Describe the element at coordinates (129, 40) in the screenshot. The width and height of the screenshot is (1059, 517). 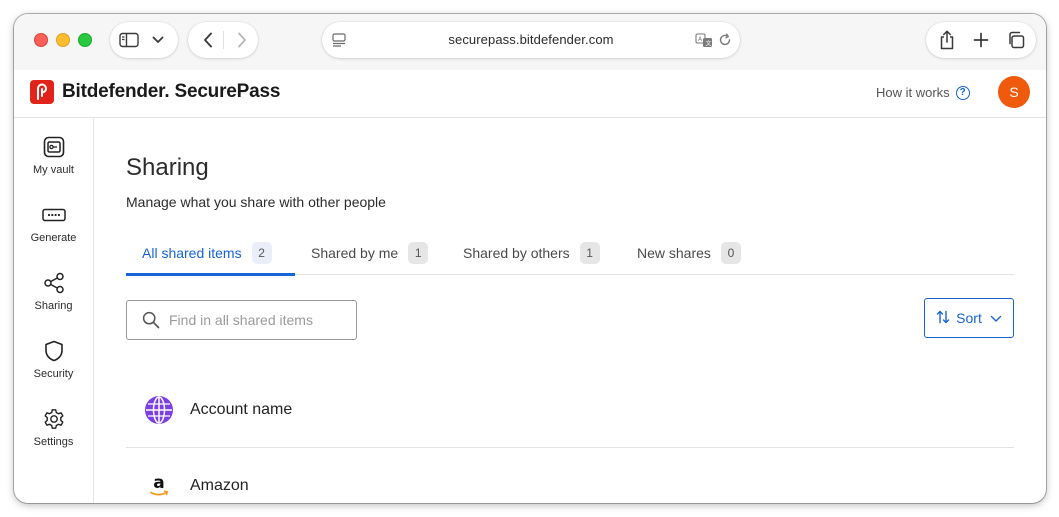
I see `sidebar-icon` at that location.